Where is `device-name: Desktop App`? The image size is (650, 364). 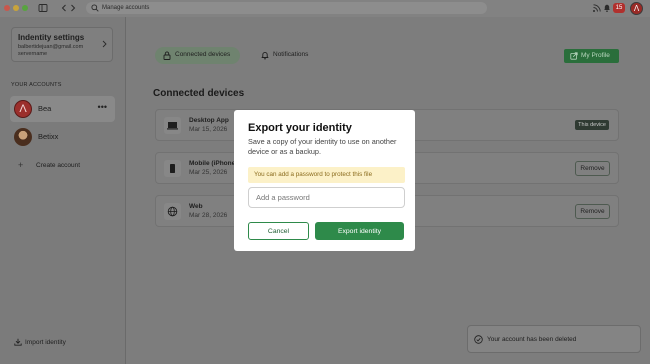 device-name: Desktop App is located at coordinates (209, 120).